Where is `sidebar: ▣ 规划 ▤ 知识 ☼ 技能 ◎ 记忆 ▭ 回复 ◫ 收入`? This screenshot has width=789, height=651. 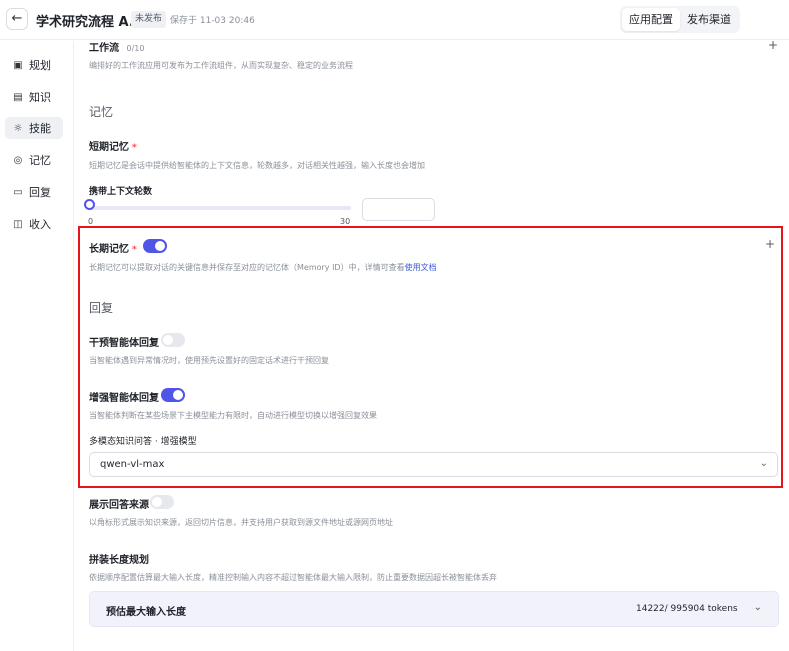
sidebar: ▣ 规划 ▤ 知识 ☼ 技能 ◎ 记忆 ▭ 回复 ◫ 收入 is located at coordinates (37, 346).